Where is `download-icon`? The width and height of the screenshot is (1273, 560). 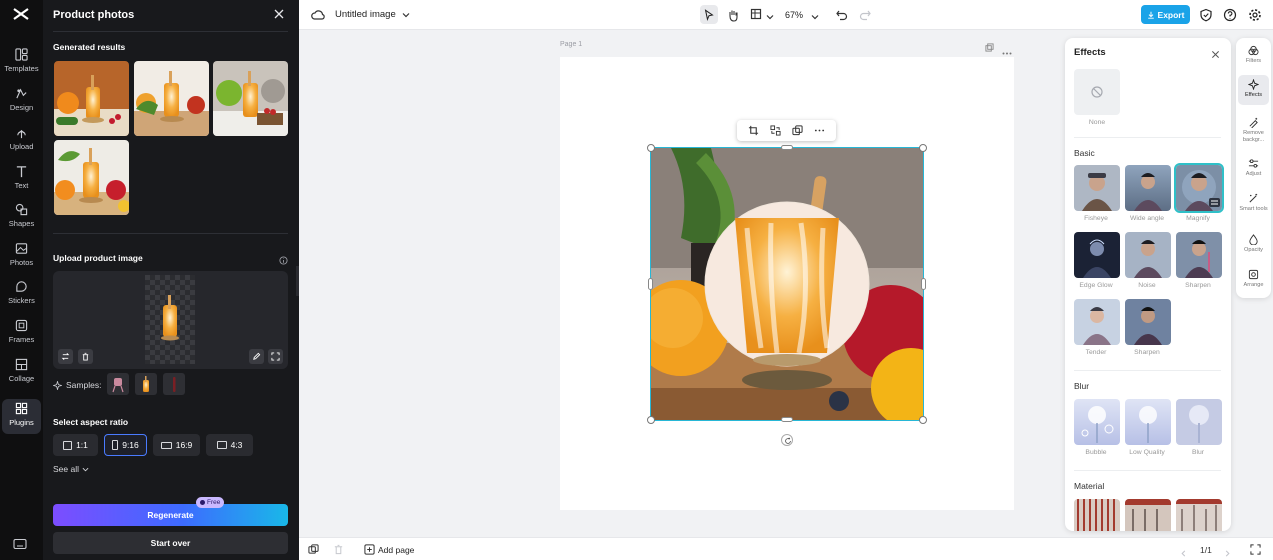
download-icon is located at coordinates (1150, 15).